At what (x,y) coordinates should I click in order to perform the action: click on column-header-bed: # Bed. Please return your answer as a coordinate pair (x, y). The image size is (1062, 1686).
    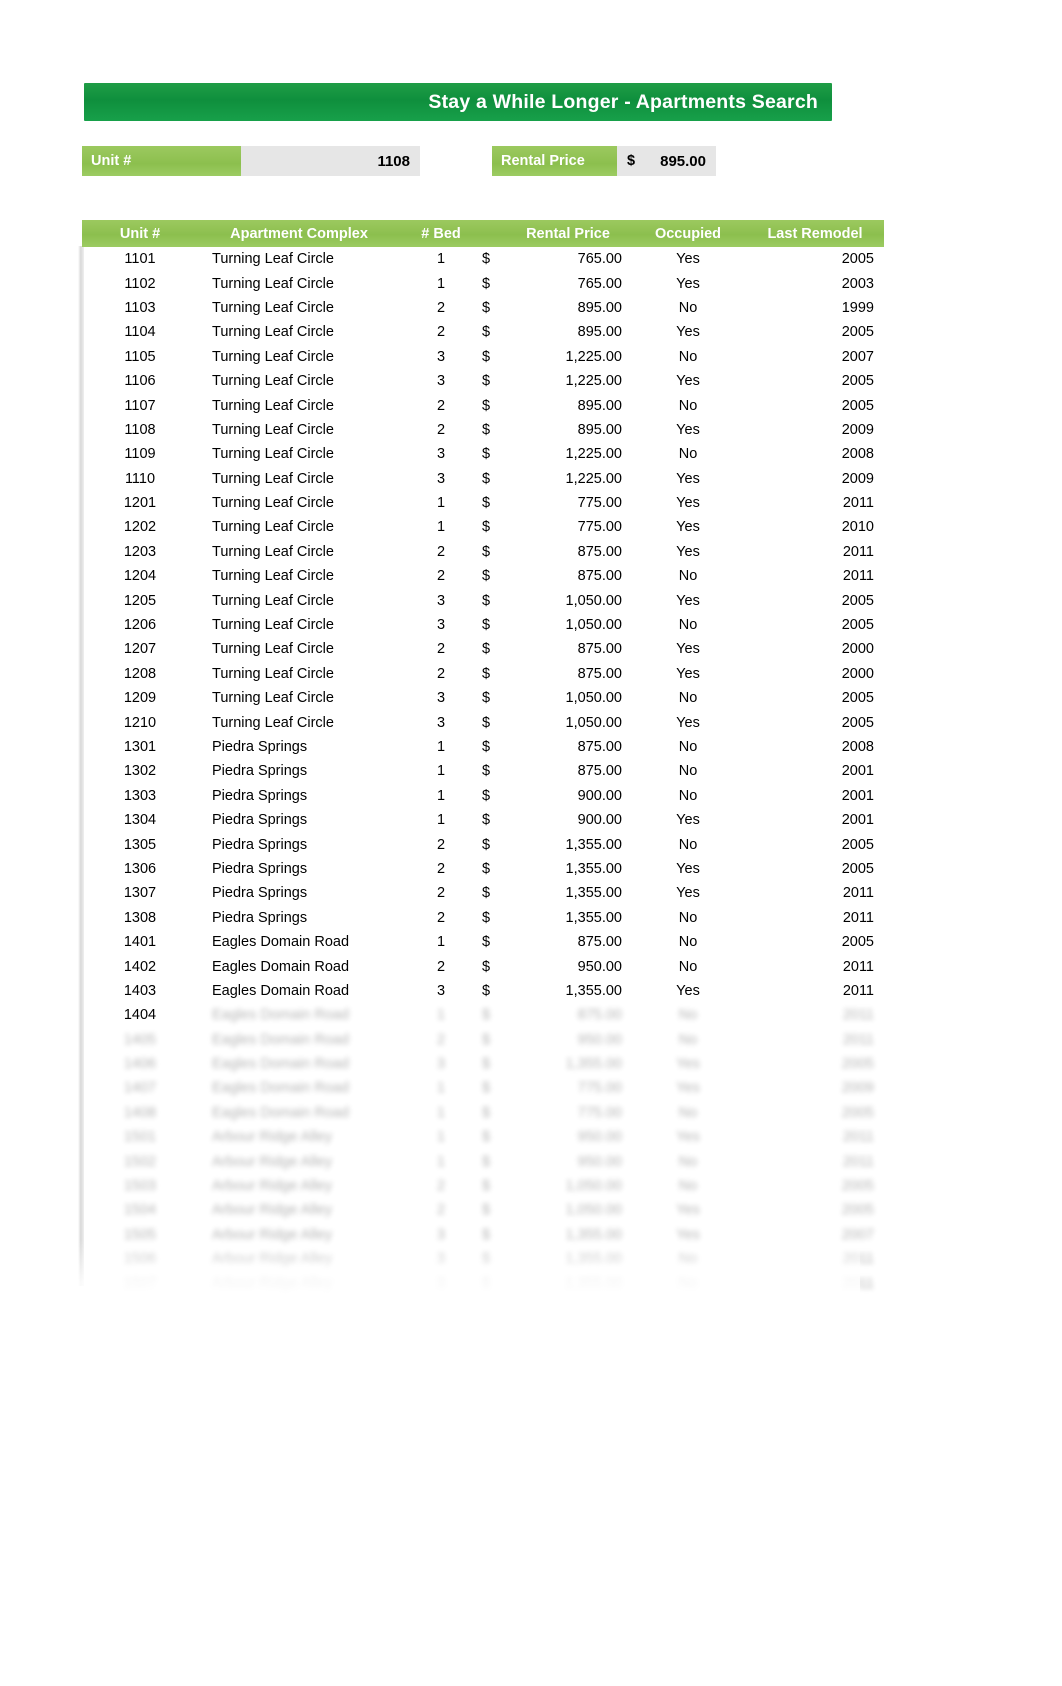
    Looking at the image, I should click on (441, 233).